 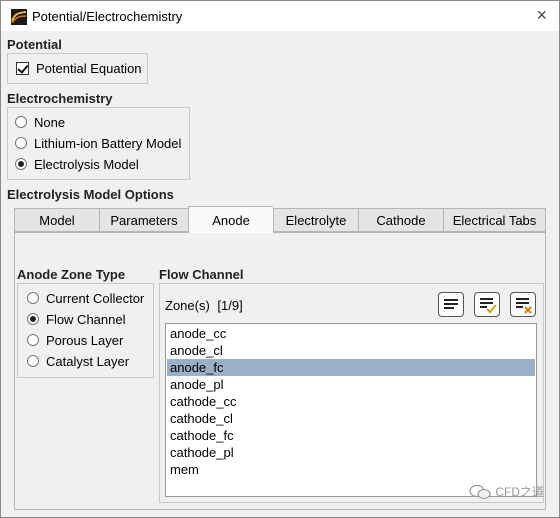 I want to click on potential-group: Potential Equation, so click(x=77, y=68).